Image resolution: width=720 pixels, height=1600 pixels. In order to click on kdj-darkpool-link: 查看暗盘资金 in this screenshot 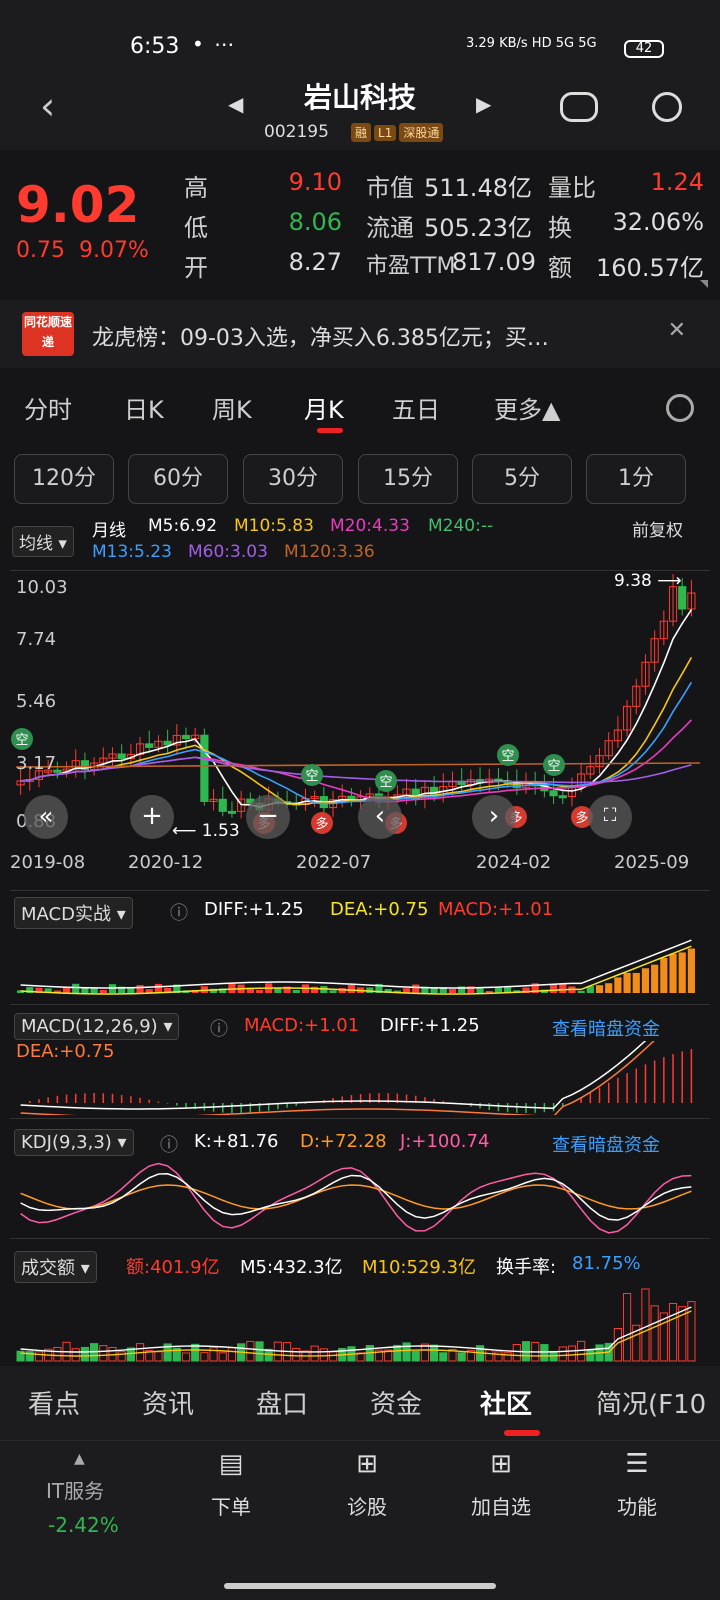, I will do `click(606, 1144)`.